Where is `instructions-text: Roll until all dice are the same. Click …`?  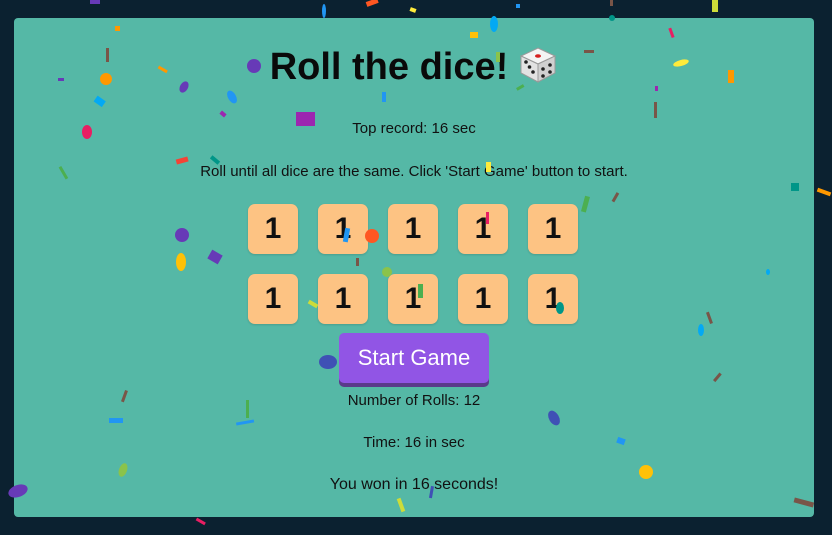 instructions-text: Roll until all dice are the same. Click … is located at coordinates (414, 171).